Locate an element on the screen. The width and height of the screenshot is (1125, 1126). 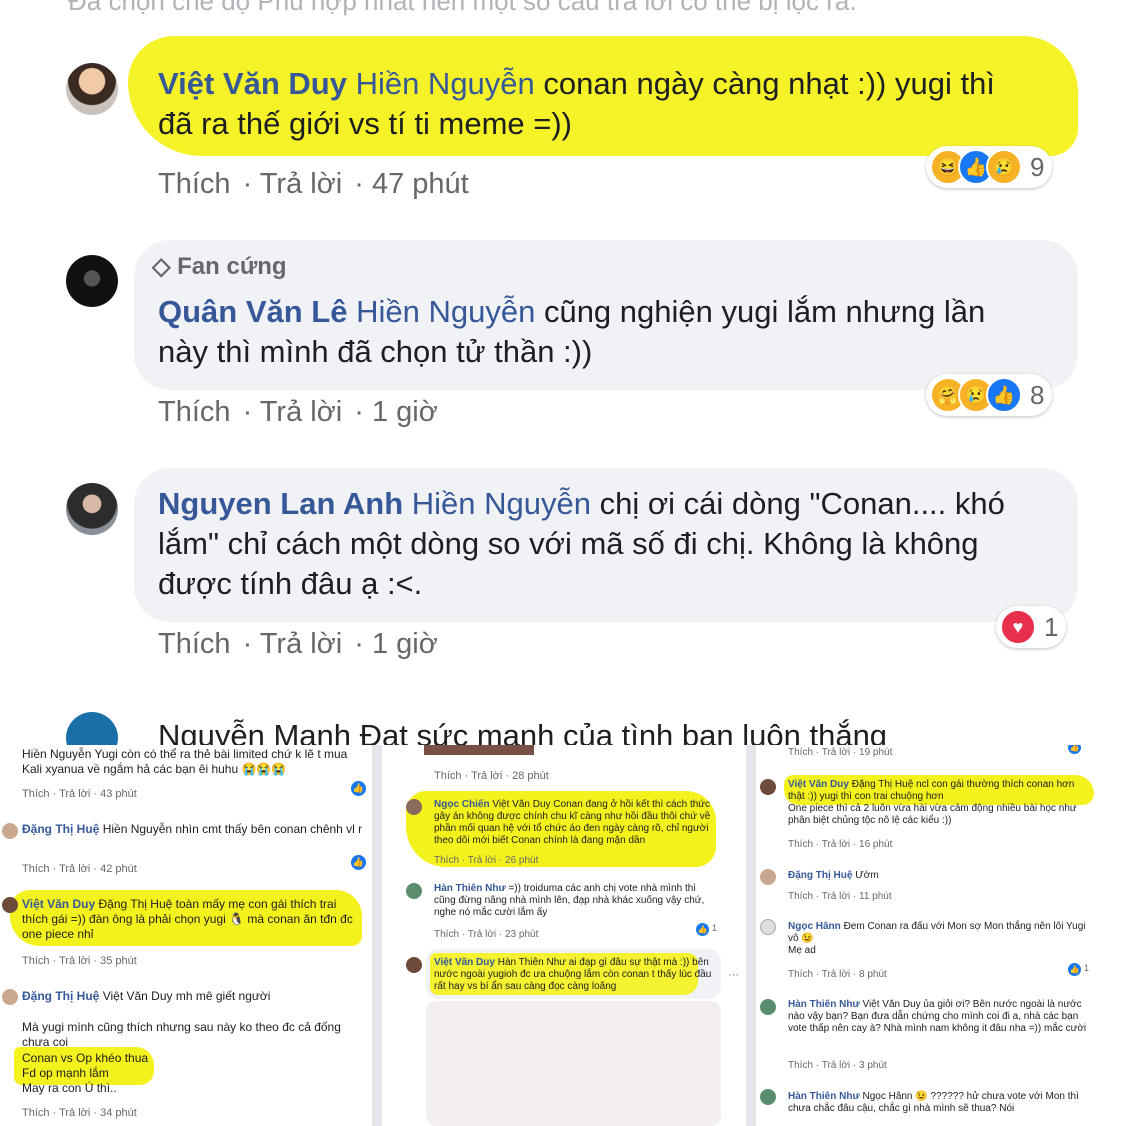
comment-author: Ngọc Chiến is located at coordinates (462, 804).